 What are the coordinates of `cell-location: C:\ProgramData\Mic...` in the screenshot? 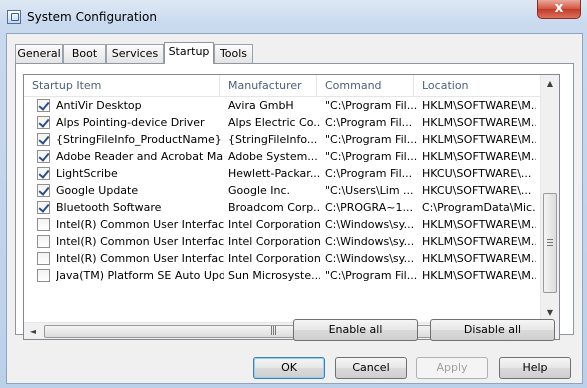 It's located at (479, 207).